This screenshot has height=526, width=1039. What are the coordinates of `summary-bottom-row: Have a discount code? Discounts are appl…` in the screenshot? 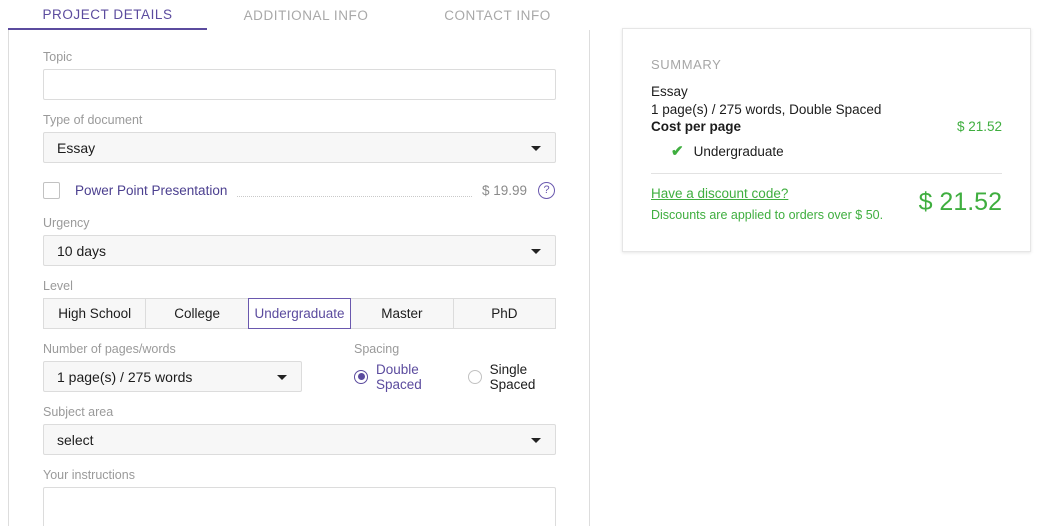 It's located at (826, 204).